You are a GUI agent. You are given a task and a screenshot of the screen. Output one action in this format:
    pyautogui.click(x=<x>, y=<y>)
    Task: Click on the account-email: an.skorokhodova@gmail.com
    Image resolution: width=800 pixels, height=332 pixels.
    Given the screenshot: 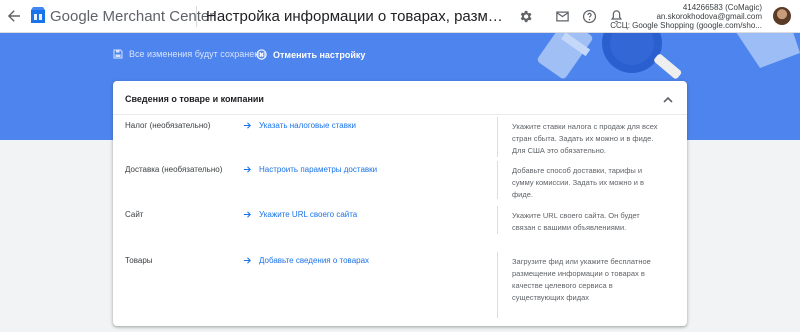 What is the action you would take?
    pyautogui.click(x=709, y=16)
    